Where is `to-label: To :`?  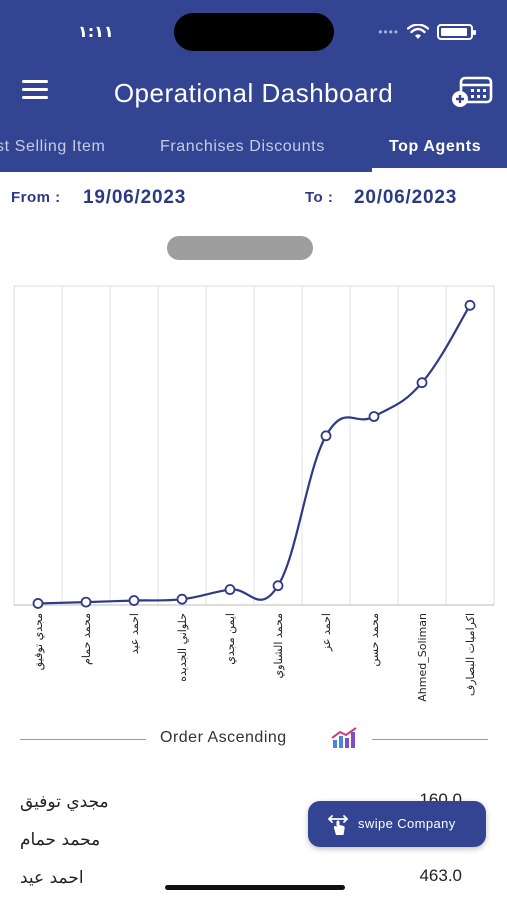 to-label: To : is located at coordinates (319, 197).